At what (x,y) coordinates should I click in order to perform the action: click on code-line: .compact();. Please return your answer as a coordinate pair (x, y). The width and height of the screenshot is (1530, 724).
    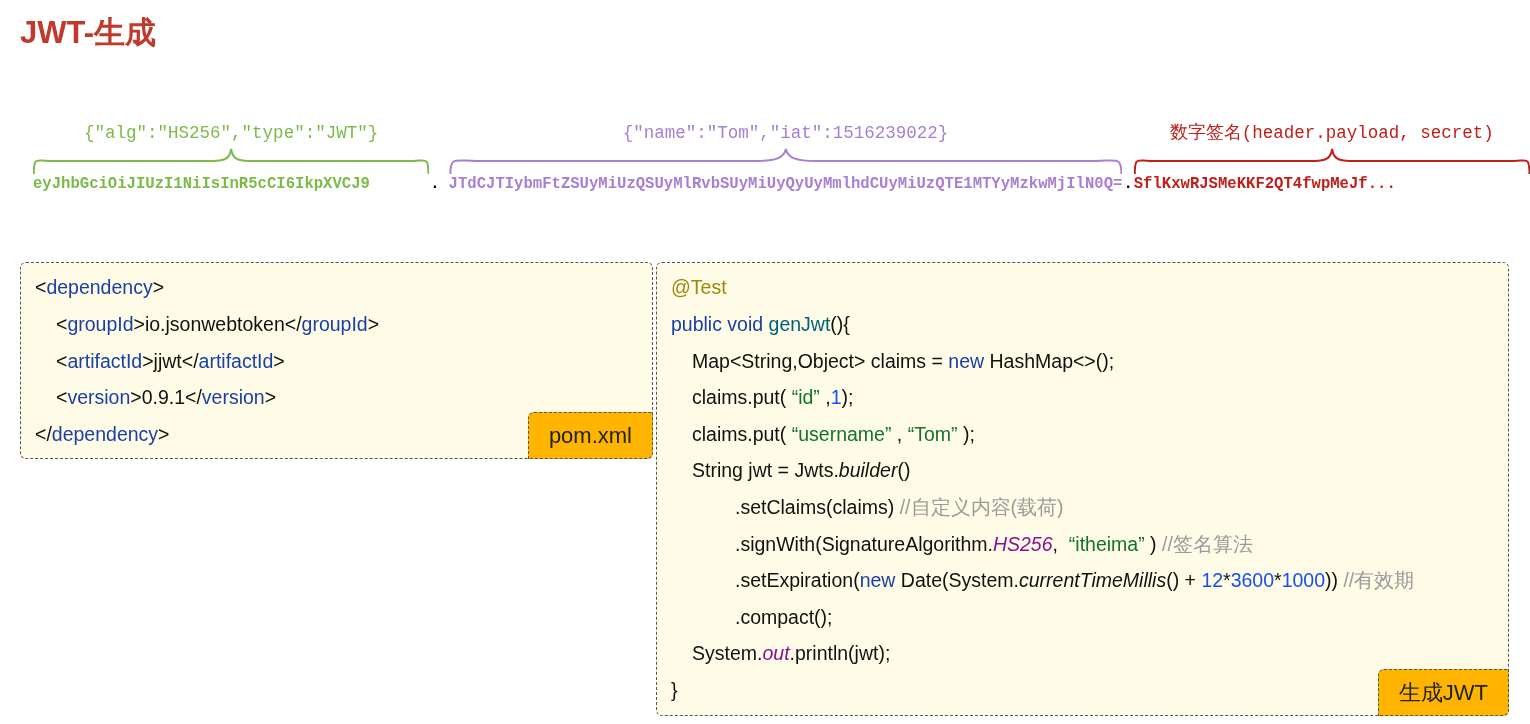
    Looking at the image, I should click on (784, 617).